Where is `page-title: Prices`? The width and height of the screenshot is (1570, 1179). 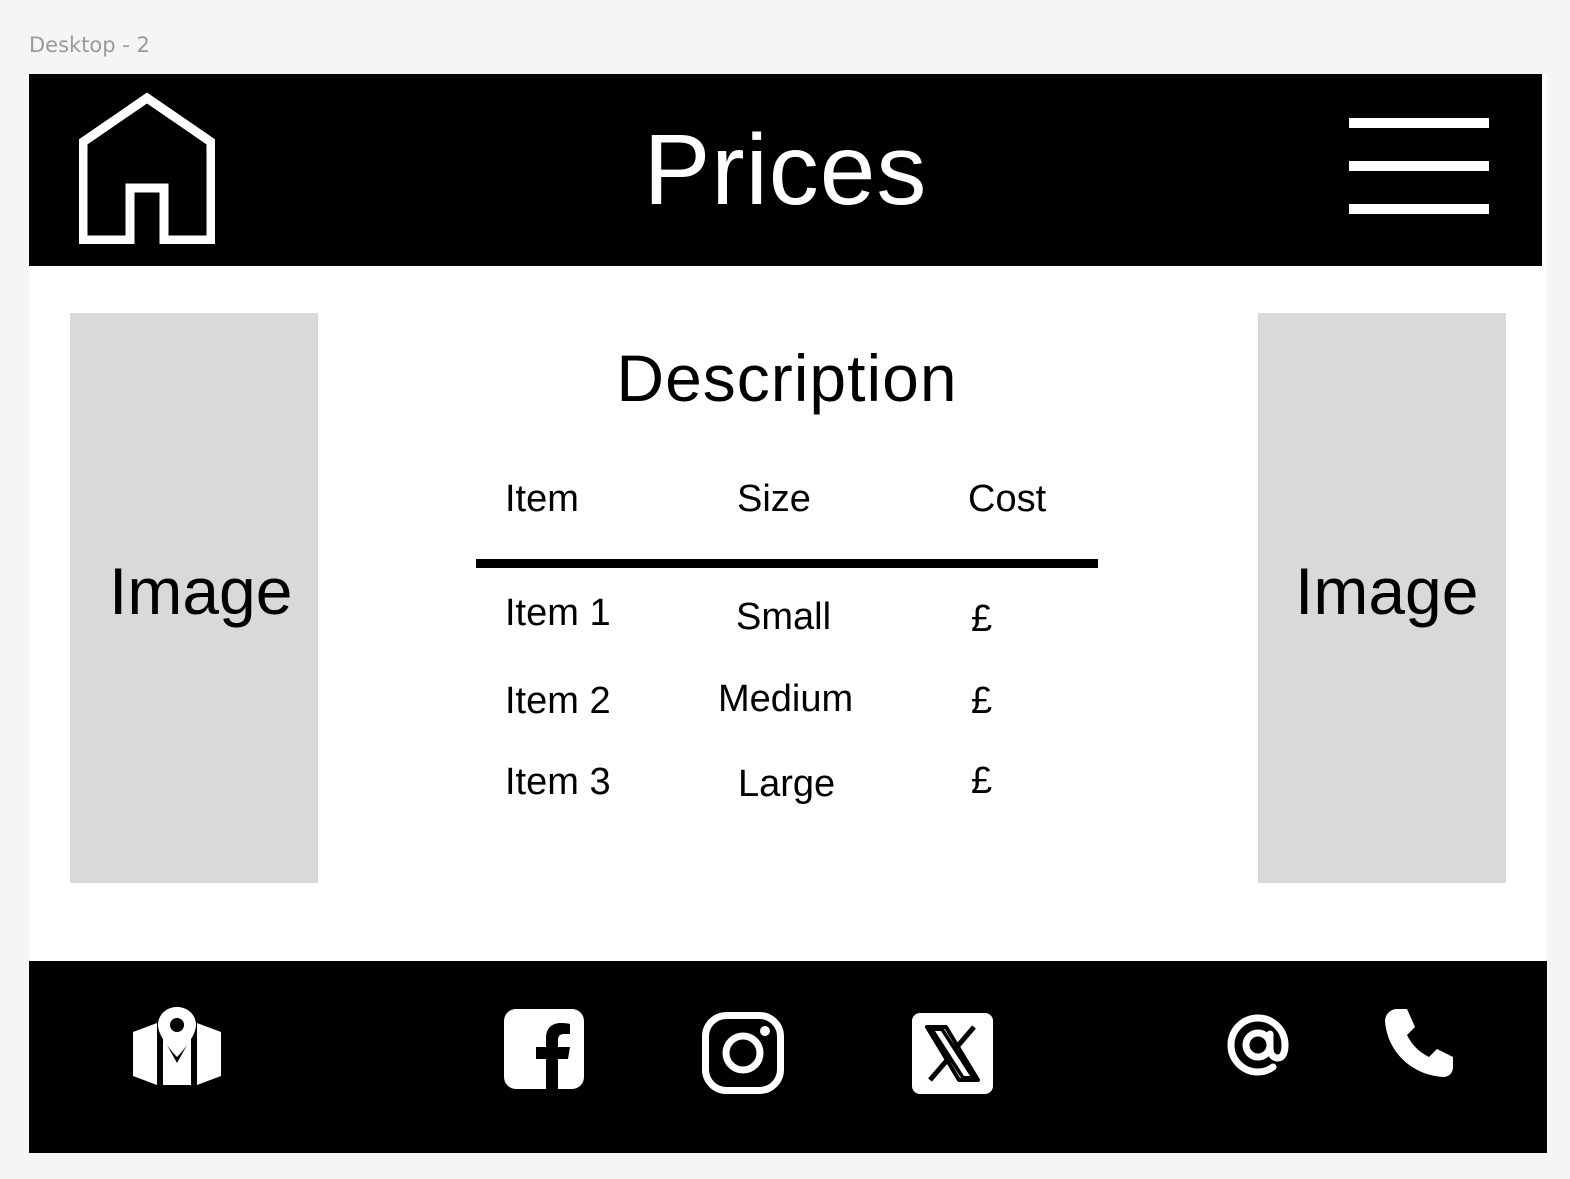
page-title: Prices is located at coordinates (785, 170).